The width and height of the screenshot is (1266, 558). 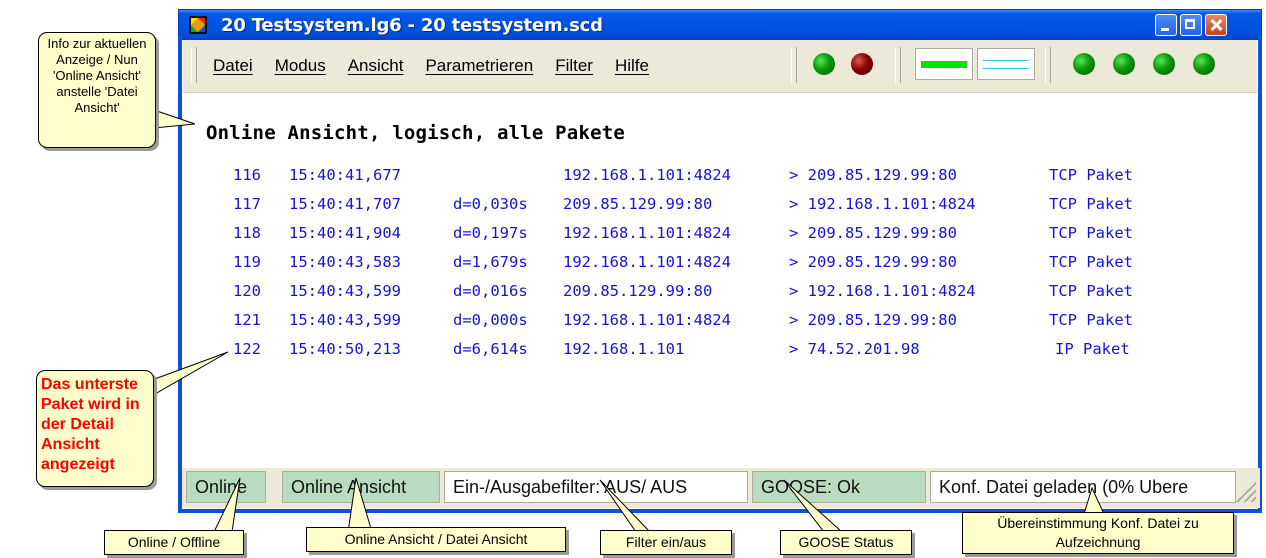 What do you see at coordinates (174, 542) in the screenshot?
I see `callout-online-offline: Online / Offline` at bounding box center [174, 542].